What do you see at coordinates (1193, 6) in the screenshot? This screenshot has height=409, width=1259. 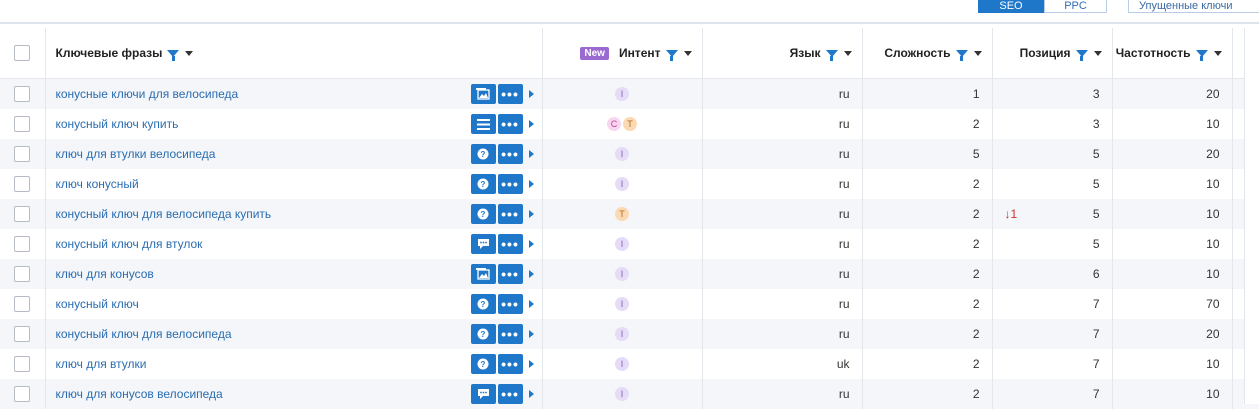 I see `lost-keywords-button: Упущенные ключи` at bounding box center [1193, 6].